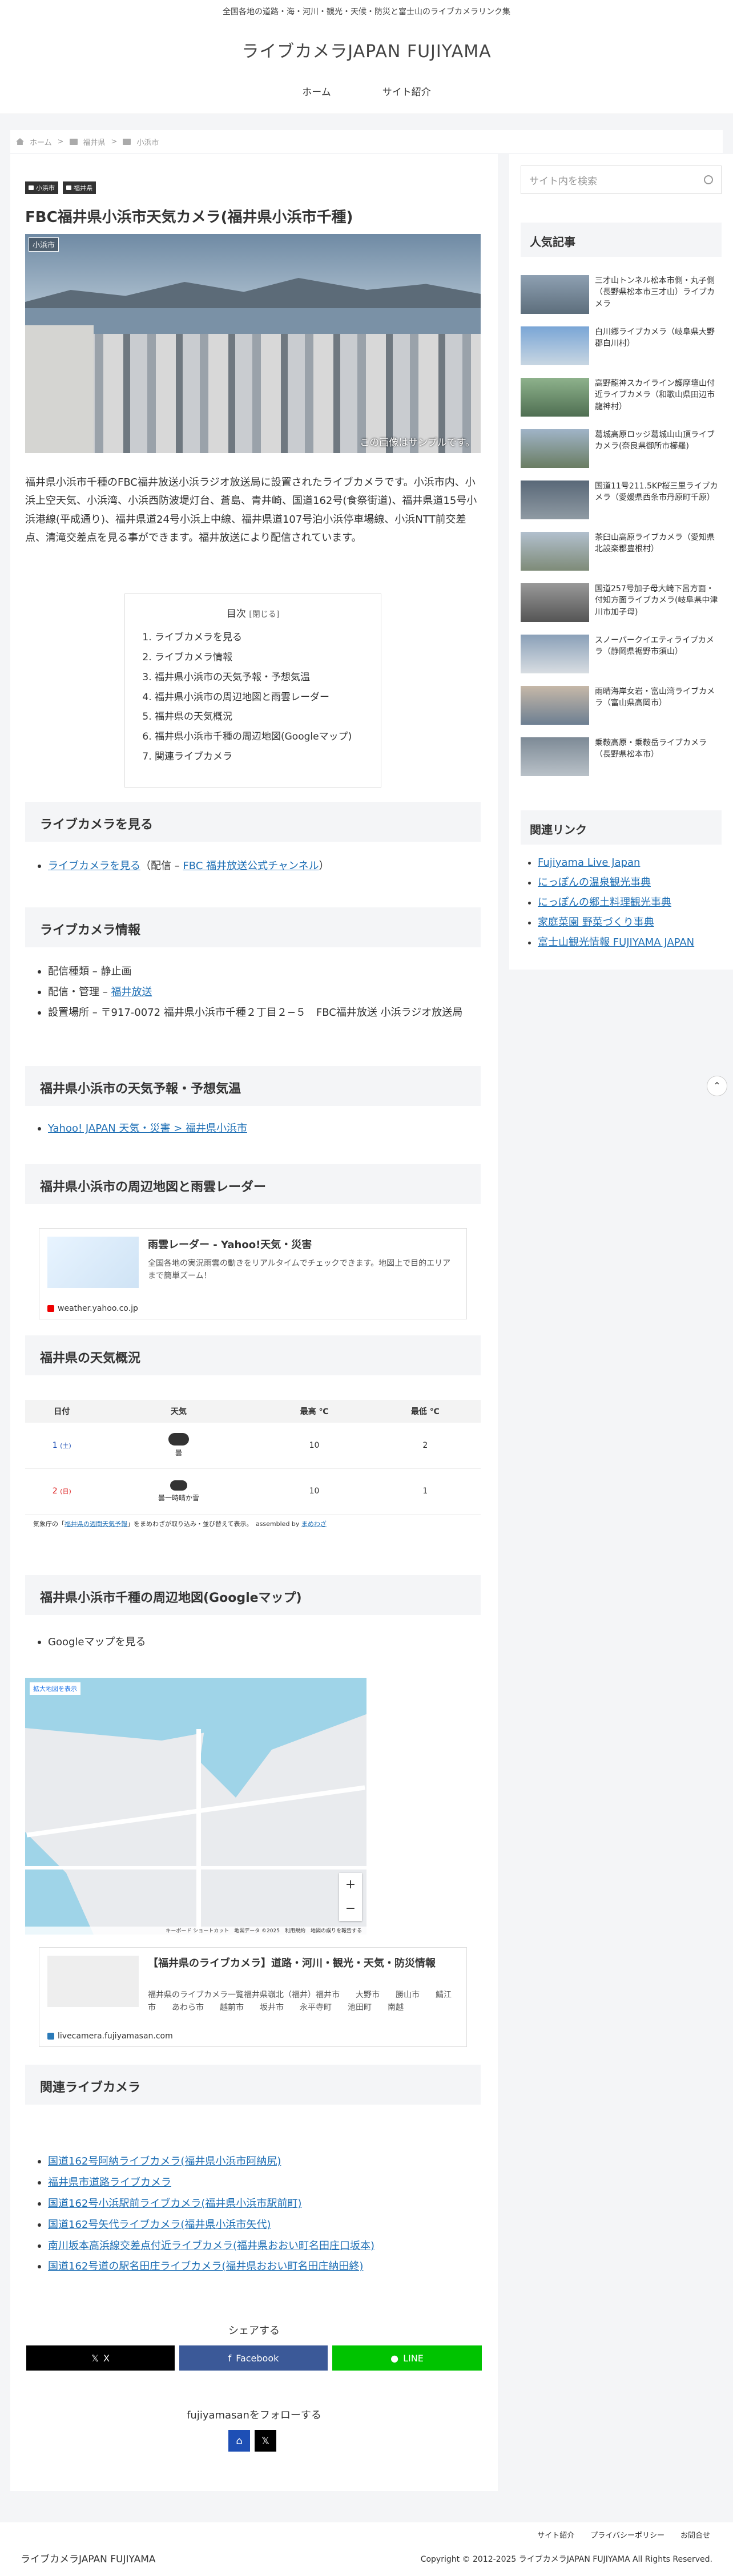 The width and height of the screenshot is (733, 2576). What do you see at coordinates (317, 91) in the screenshot?
I see `nav-home: ホーム` at bounding box center [317, 91].